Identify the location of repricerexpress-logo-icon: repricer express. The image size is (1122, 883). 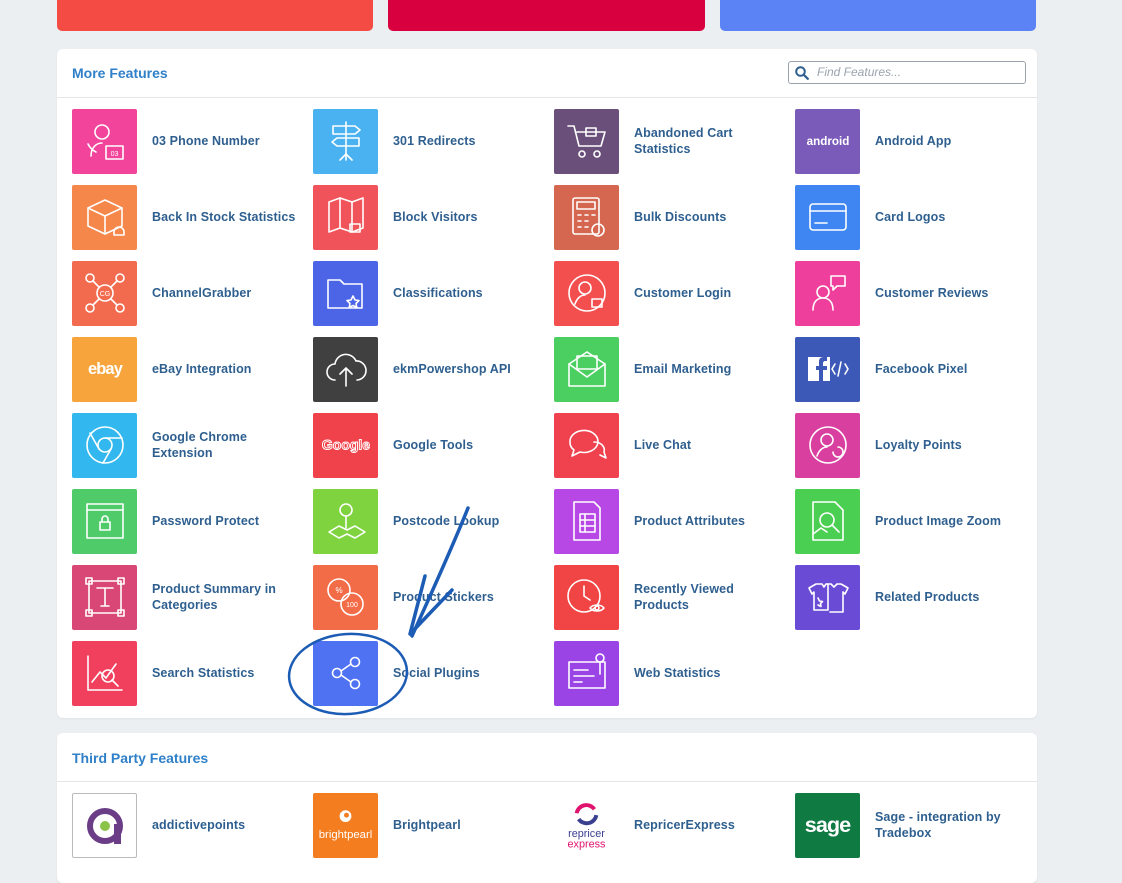
(586, 825).